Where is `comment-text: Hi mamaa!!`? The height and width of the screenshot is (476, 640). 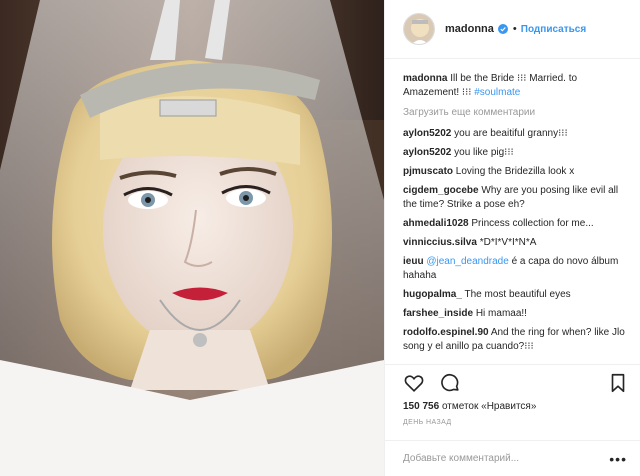 comment-text: Hi mamaa!! is located at coordinates (501, 313).